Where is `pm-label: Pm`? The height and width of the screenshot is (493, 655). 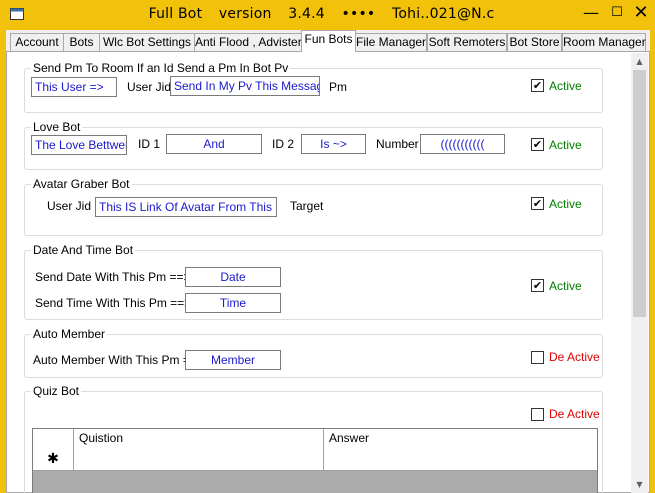
pm-label: Pm is located at coordinates (338, 87).